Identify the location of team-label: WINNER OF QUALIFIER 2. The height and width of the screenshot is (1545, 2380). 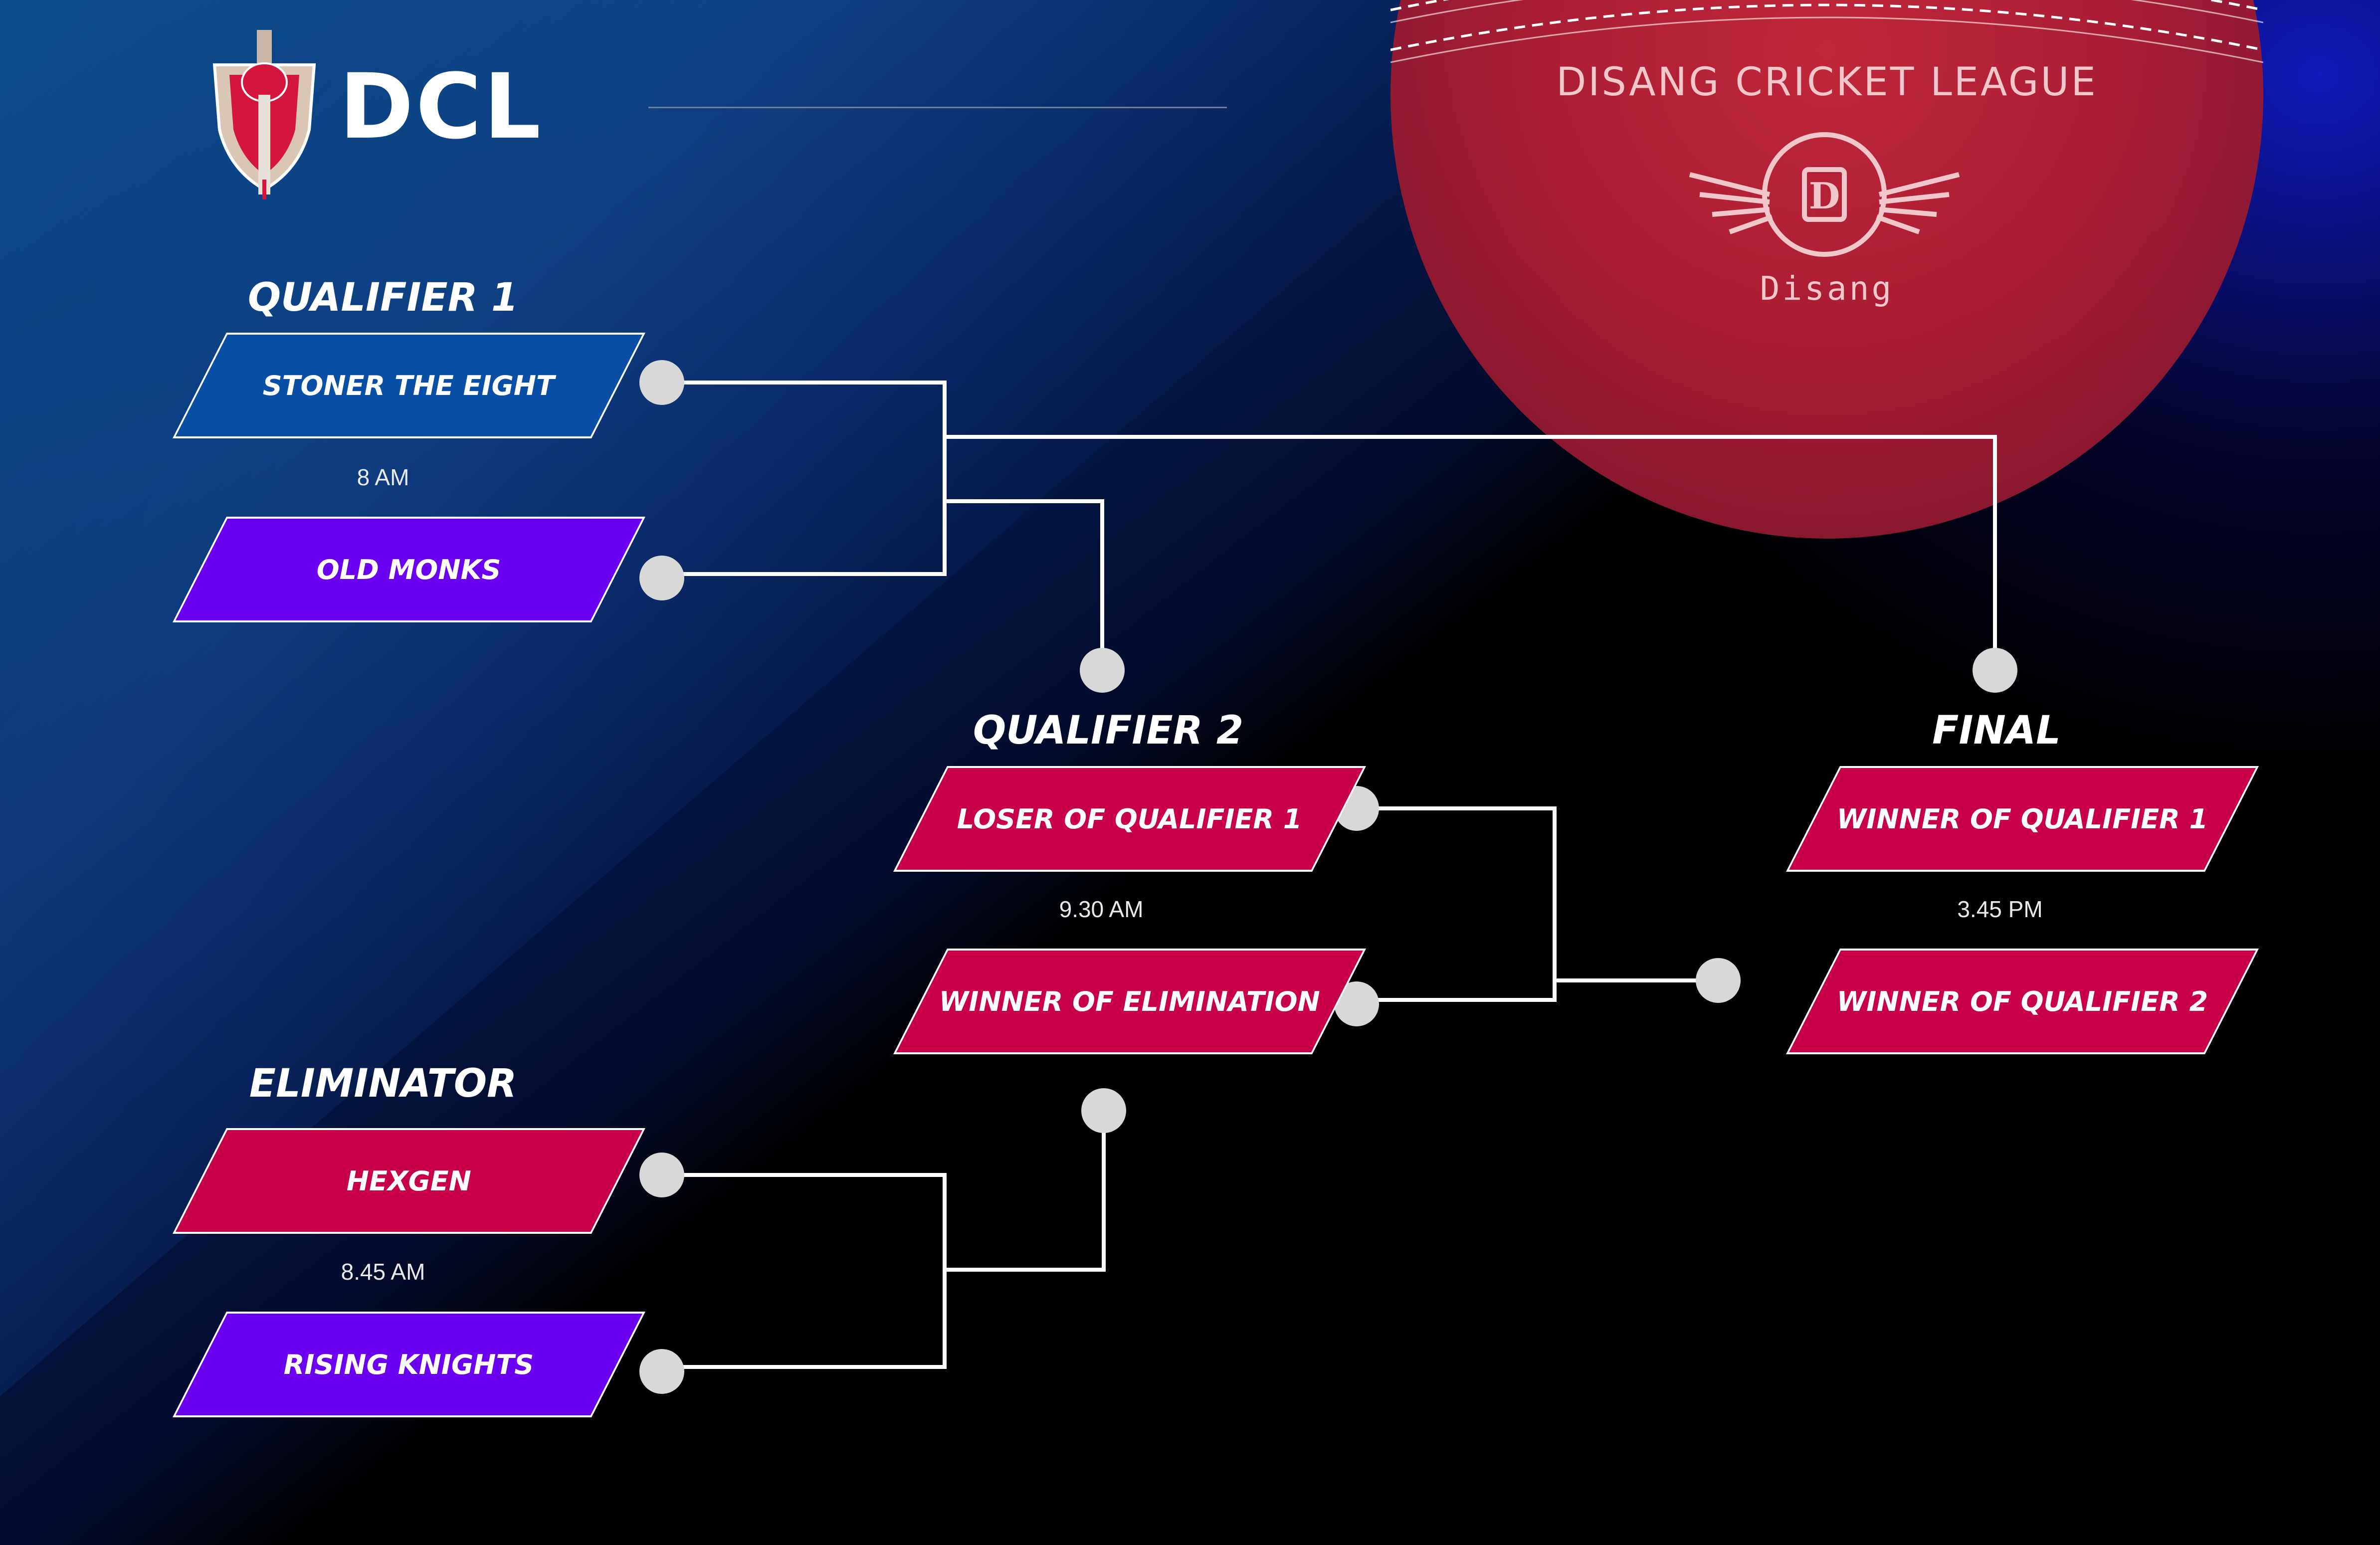
(2022, 1001).